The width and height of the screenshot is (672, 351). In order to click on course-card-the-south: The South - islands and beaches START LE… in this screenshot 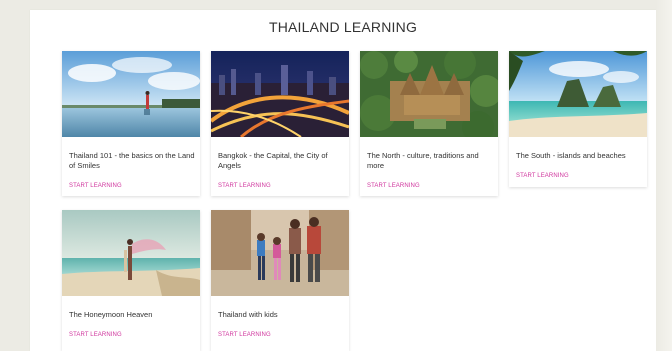, I will do `click(578, 119)`.